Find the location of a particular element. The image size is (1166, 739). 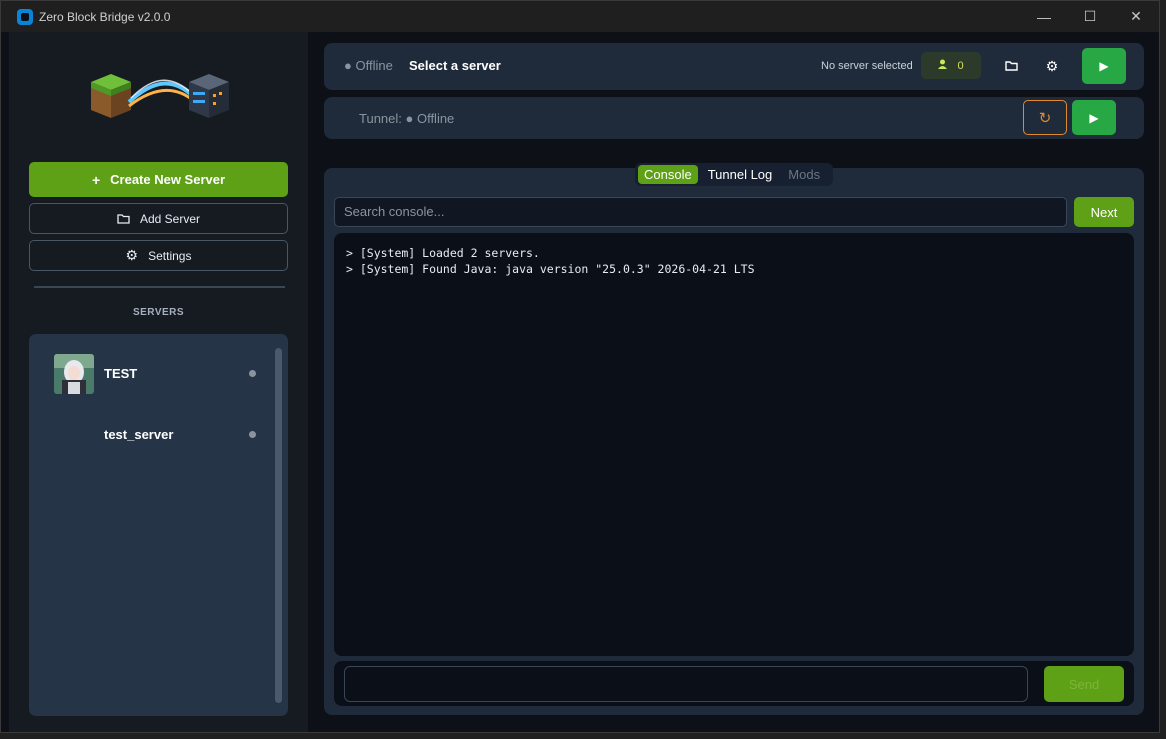

sidebar-divider is located at coordinates (159, 287).